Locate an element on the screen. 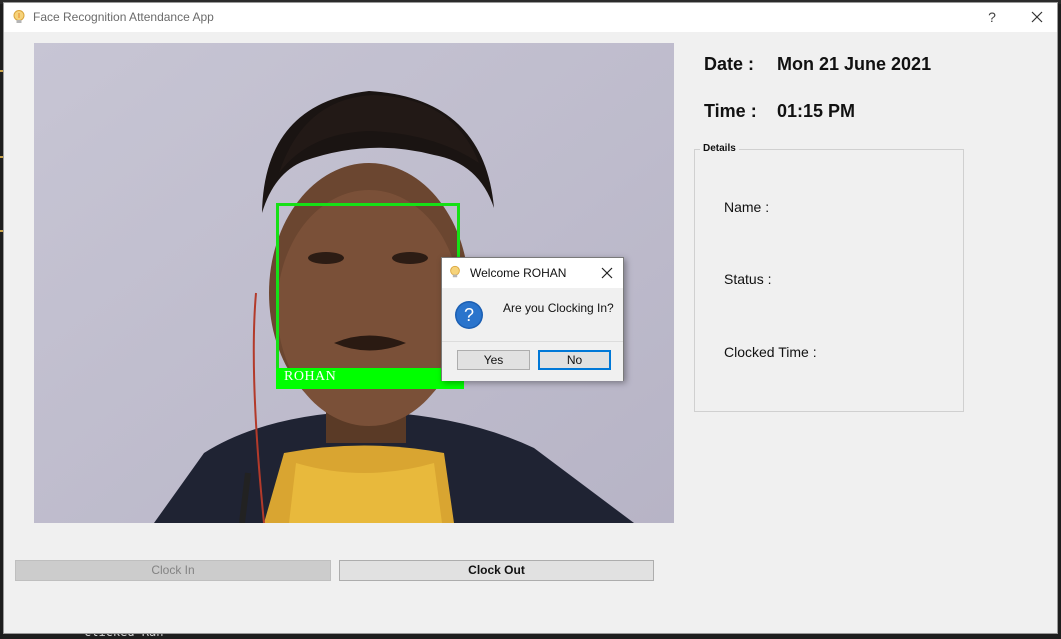 This screenshot has width=1061, height=639. help-button: ? is located at coordinates (992, 17).